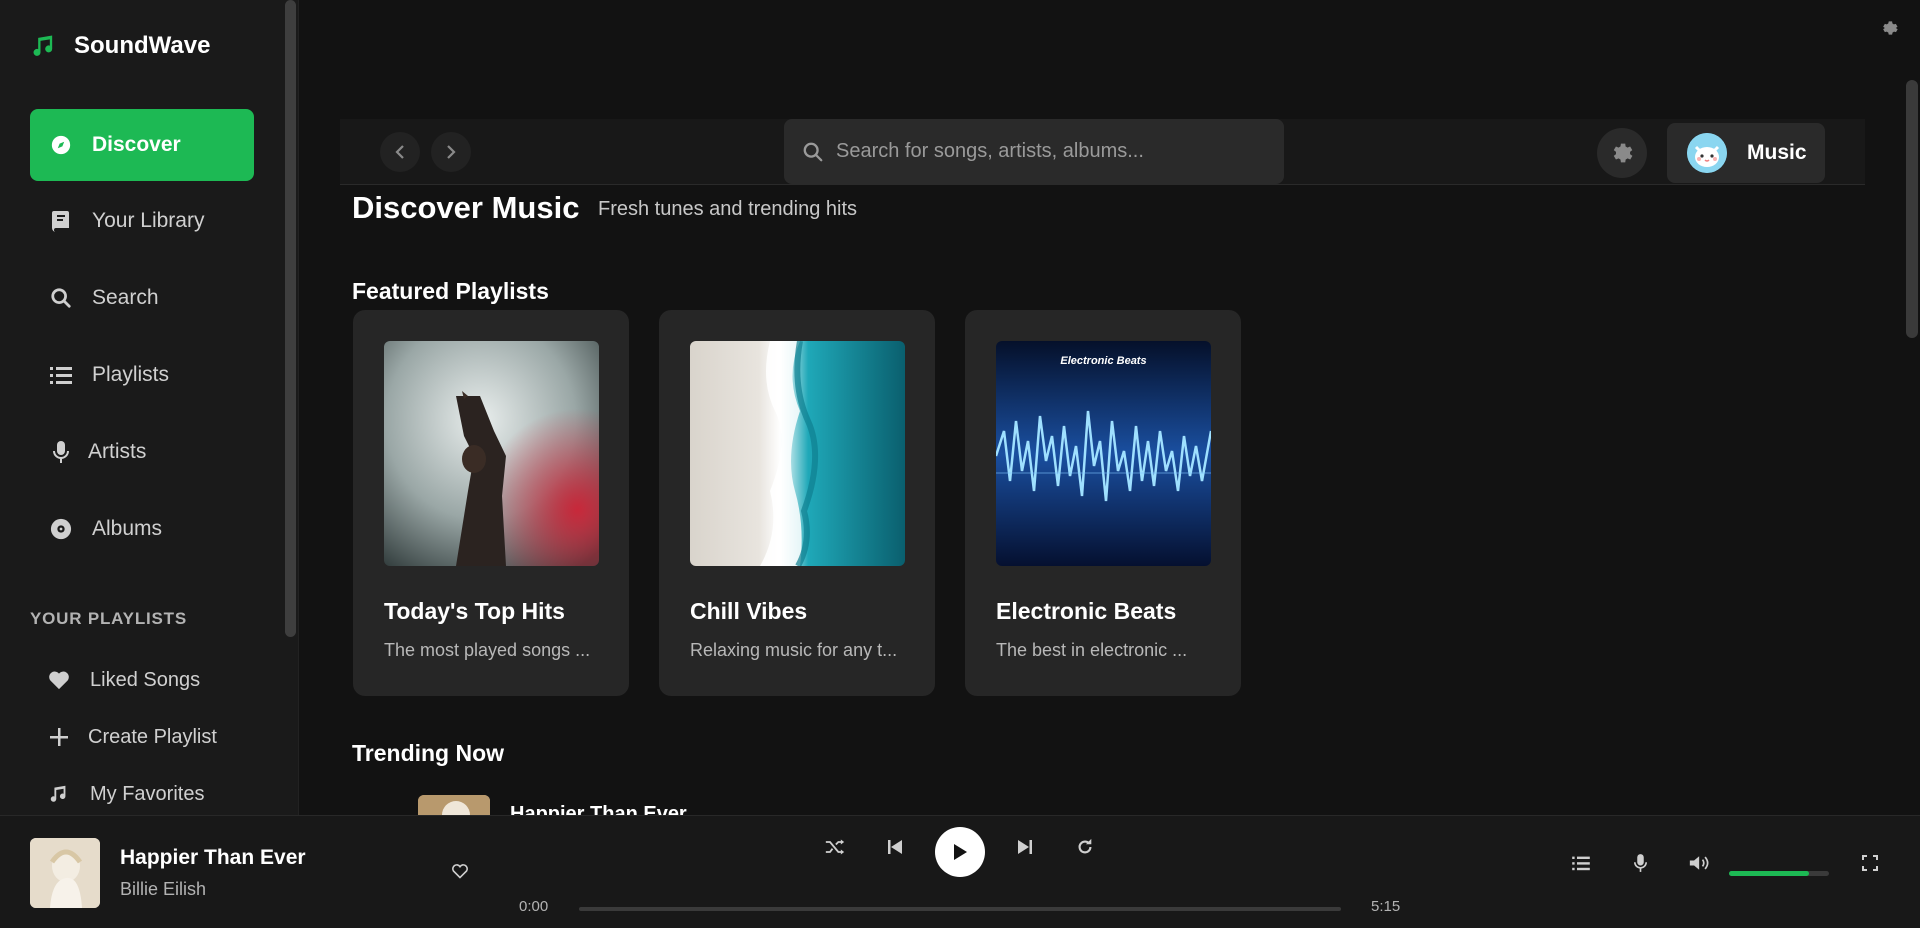 Image resolution: width=1920 pixels, height=928 pixels. I want to click on nav-item-label: Discover, so click(136, 144).